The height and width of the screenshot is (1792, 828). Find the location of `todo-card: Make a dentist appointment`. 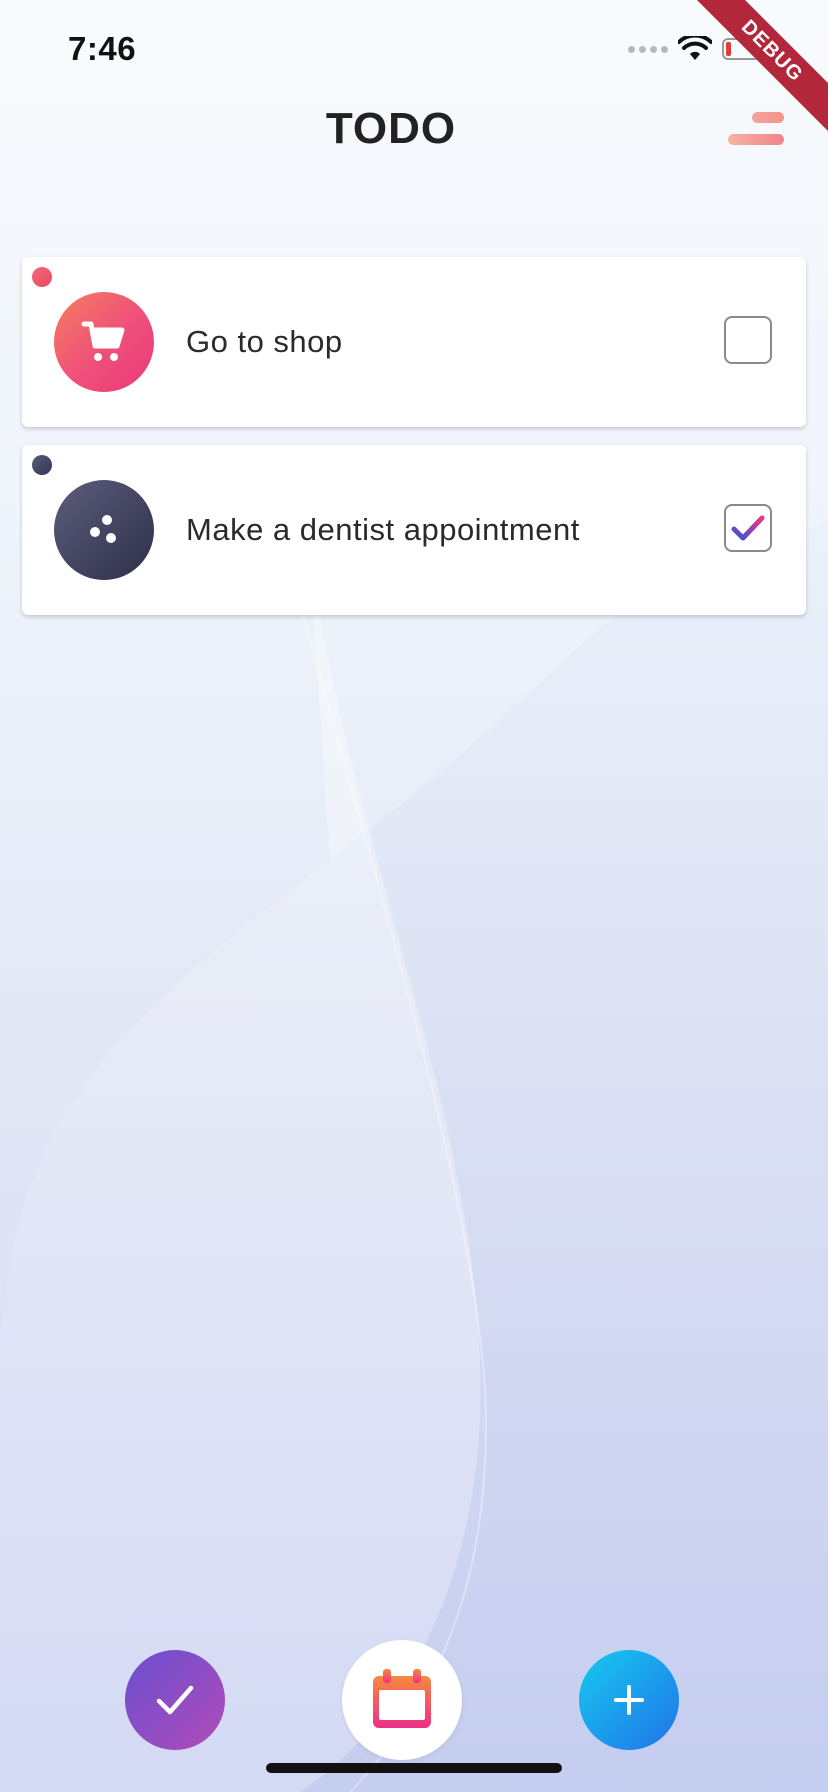

todo-card: Make a dentist appointment is located at coordinates (414, 530).